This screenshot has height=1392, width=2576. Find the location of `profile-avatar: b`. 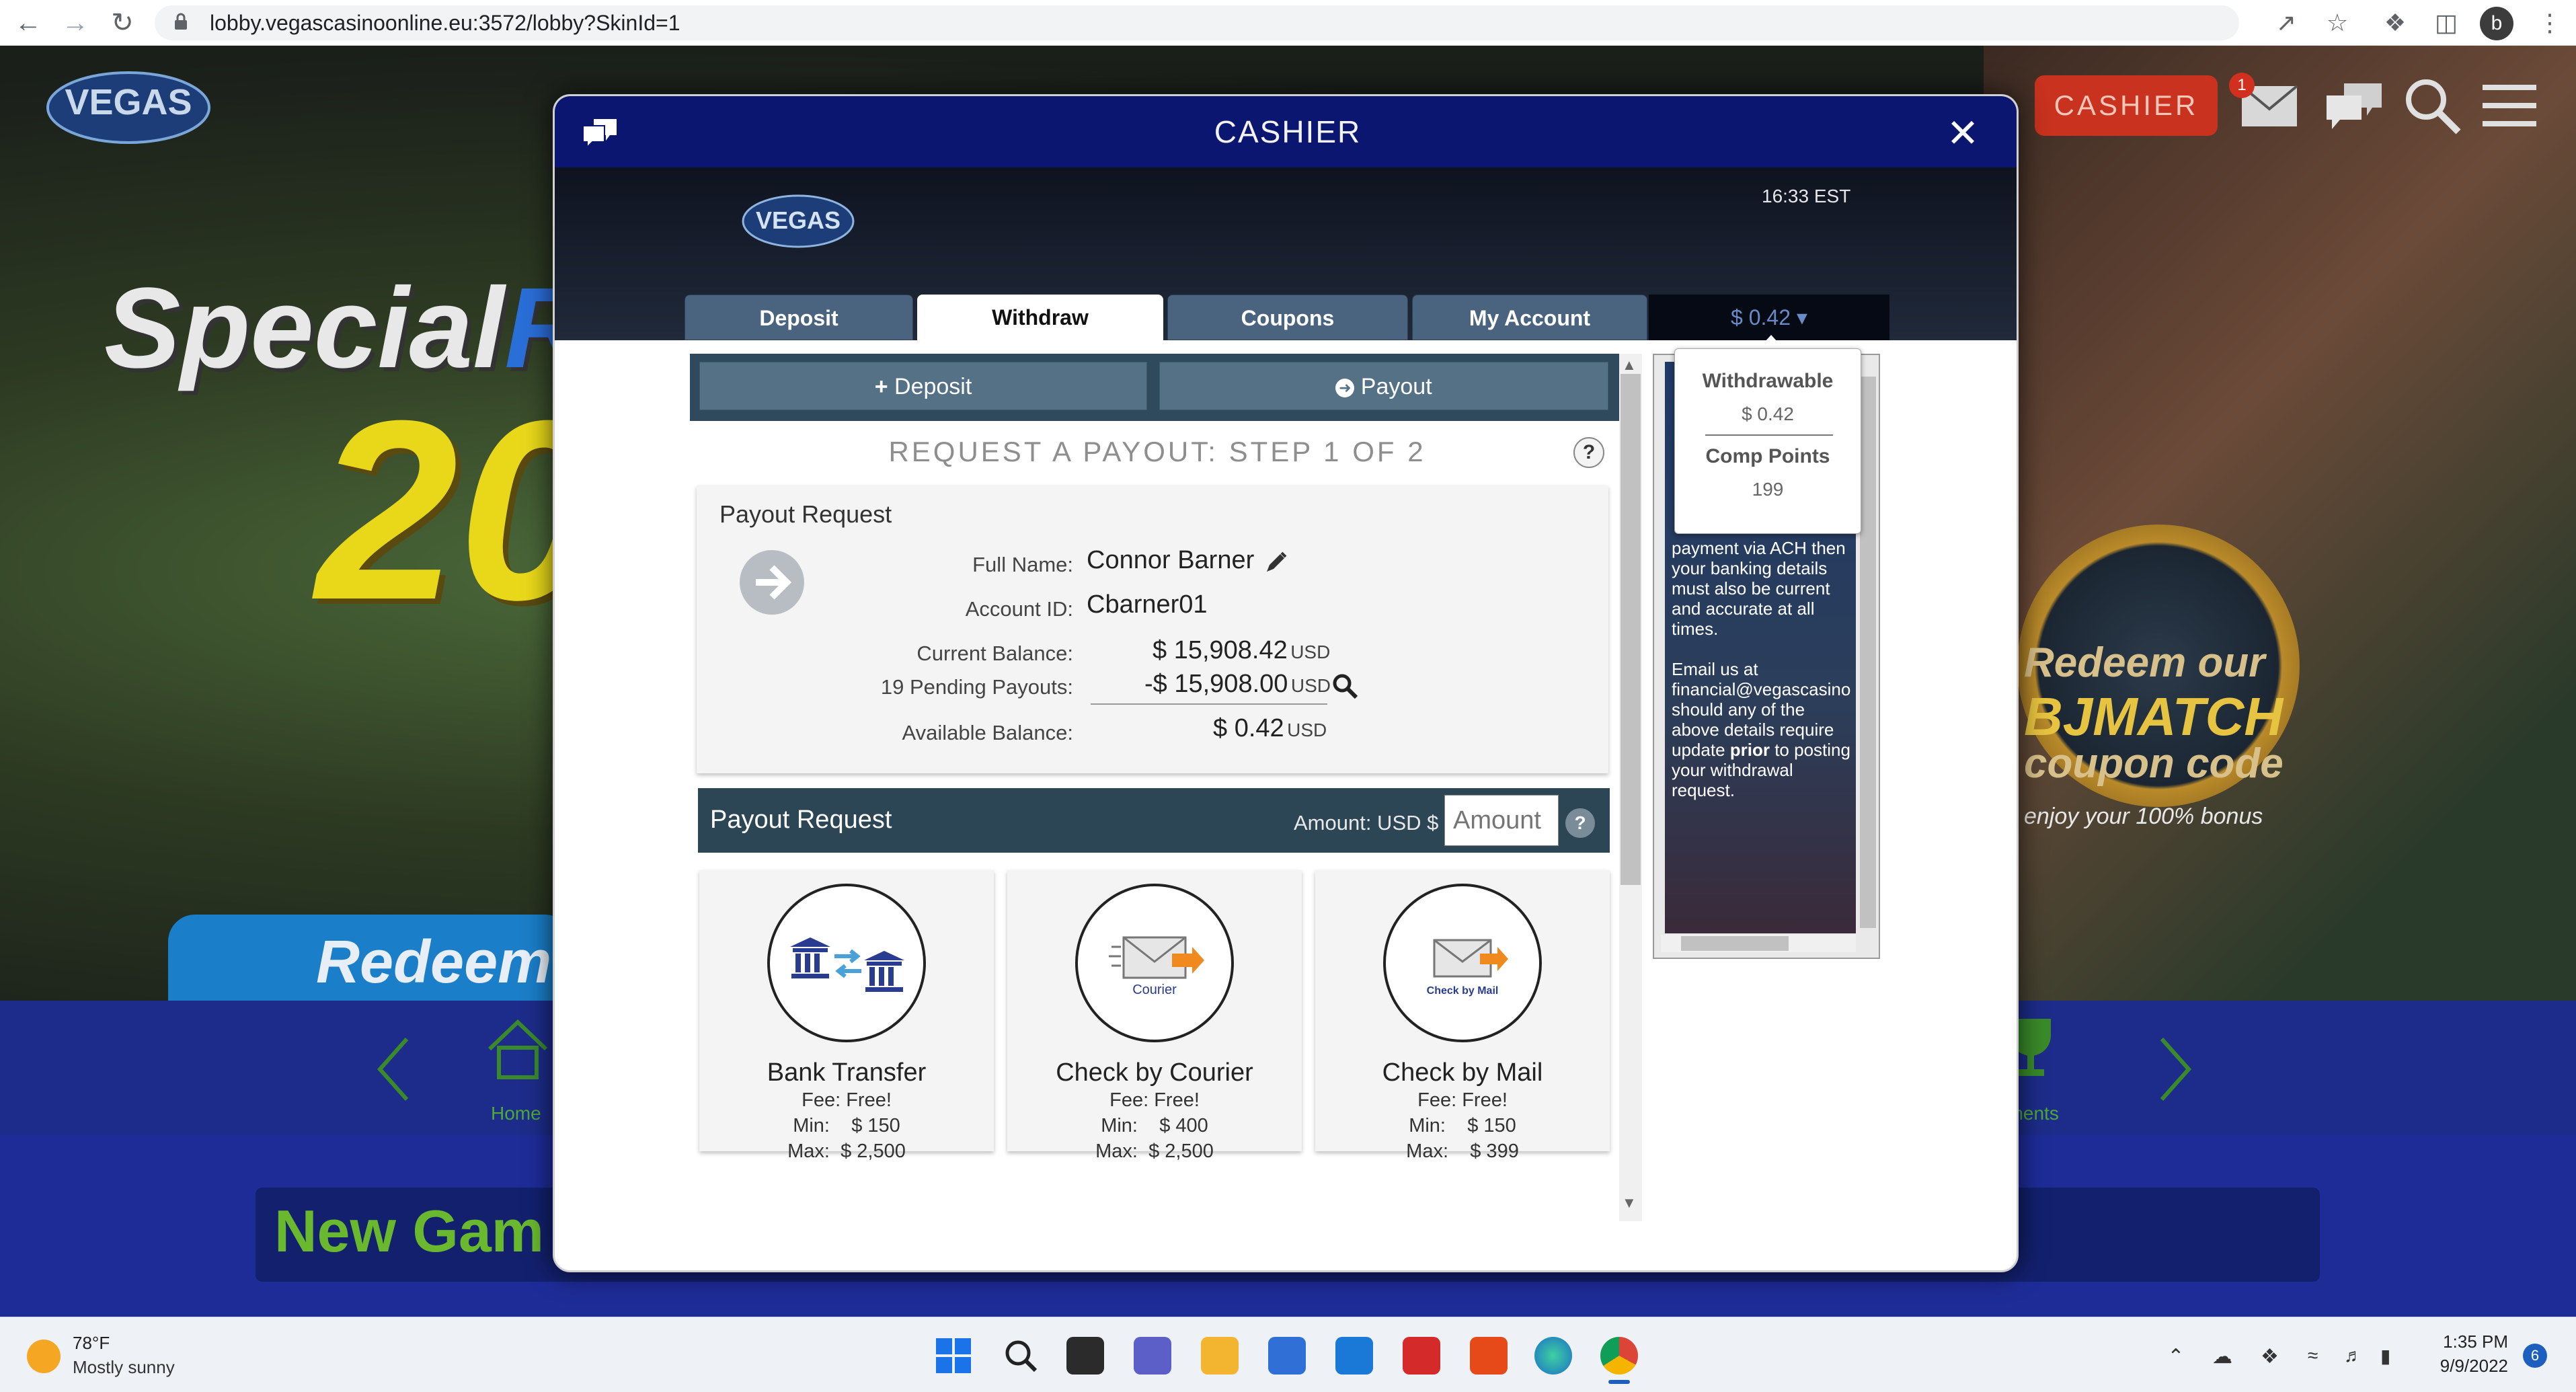

profile-avatar: b is located at coordinates (2496, 23).